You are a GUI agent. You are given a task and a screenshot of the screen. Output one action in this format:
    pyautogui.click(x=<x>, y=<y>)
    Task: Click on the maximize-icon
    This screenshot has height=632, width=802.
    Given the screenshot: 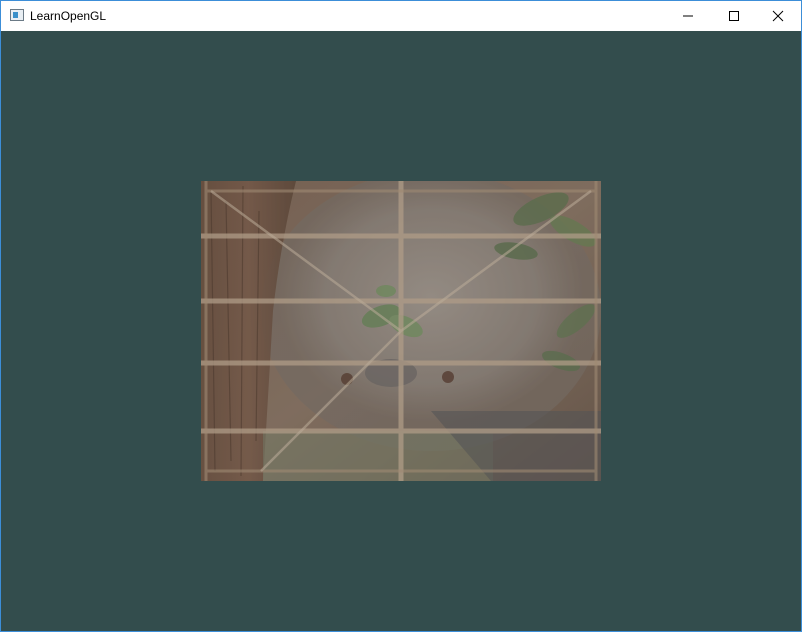 What is the action you would take?
    pyautogui.click(x=734, y=16)
    